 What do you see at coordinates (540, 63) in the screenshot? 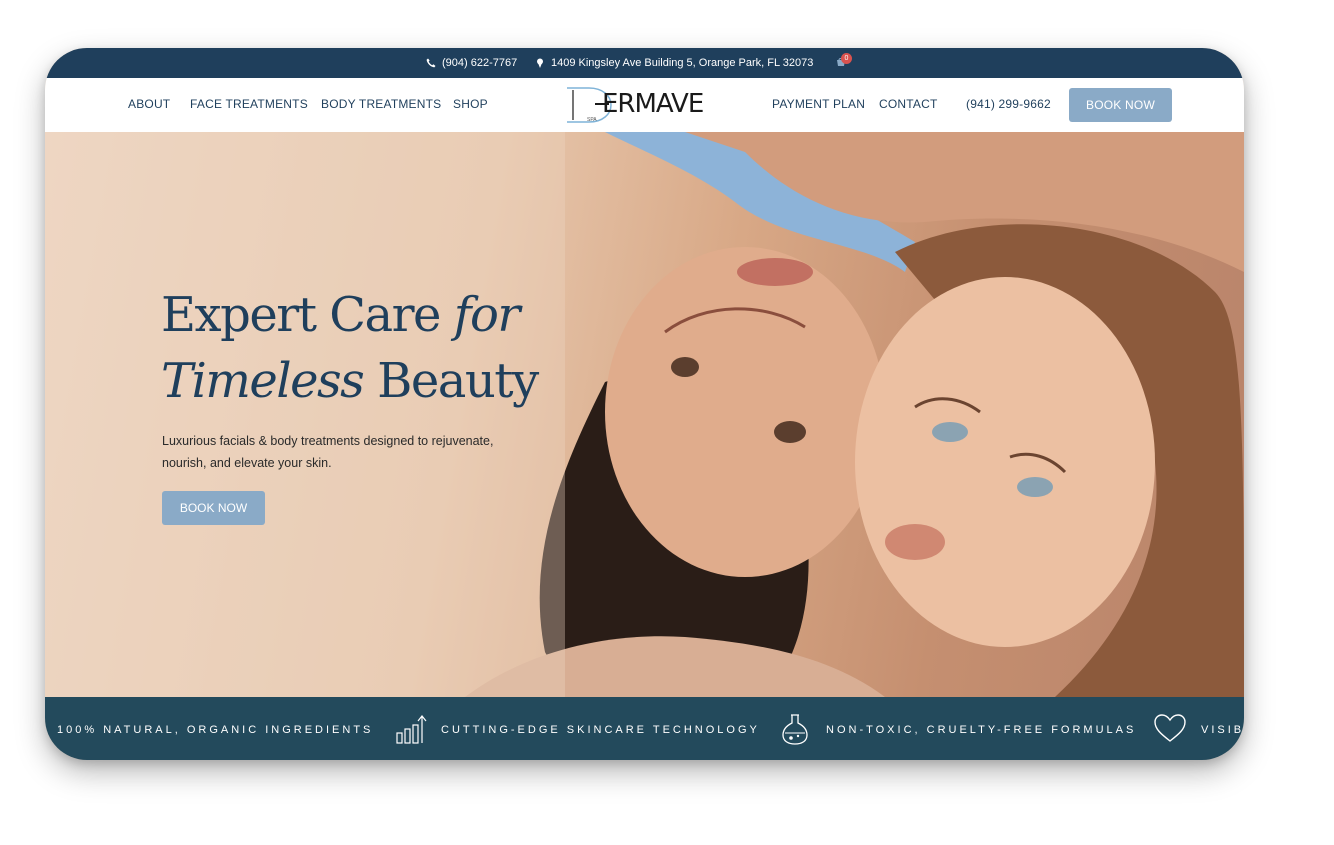
I see `location-pin-icon` at bounding box center [540, 63].